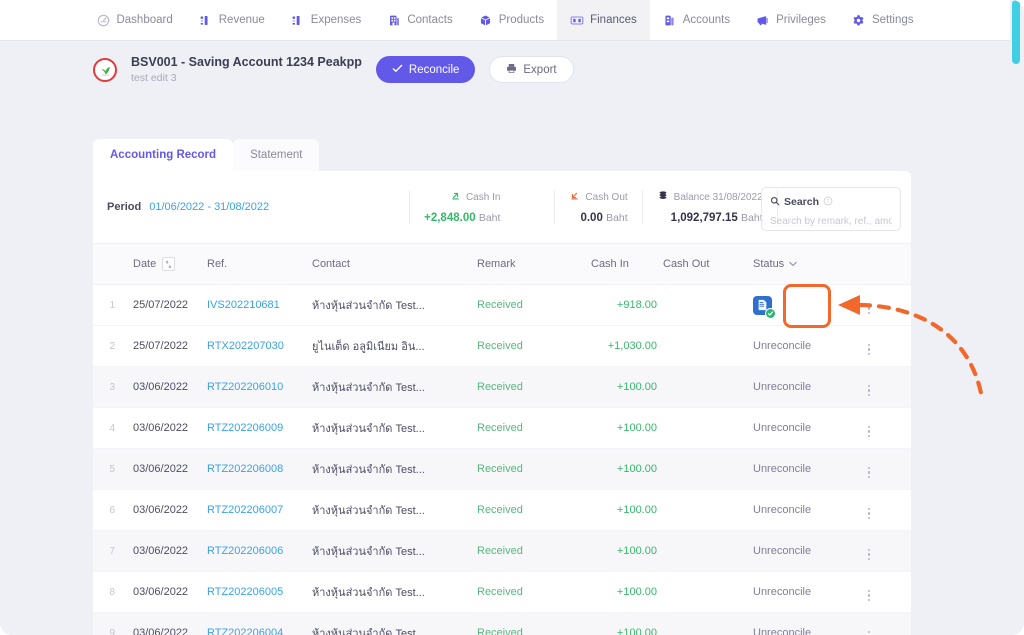 Image resolution: width=1024 pixels, height=635 pixels. What do you see at coordinates (636, 592) in the screenshot?
I see `row-cash-in: +100.00` at bounding box center [636, 592].